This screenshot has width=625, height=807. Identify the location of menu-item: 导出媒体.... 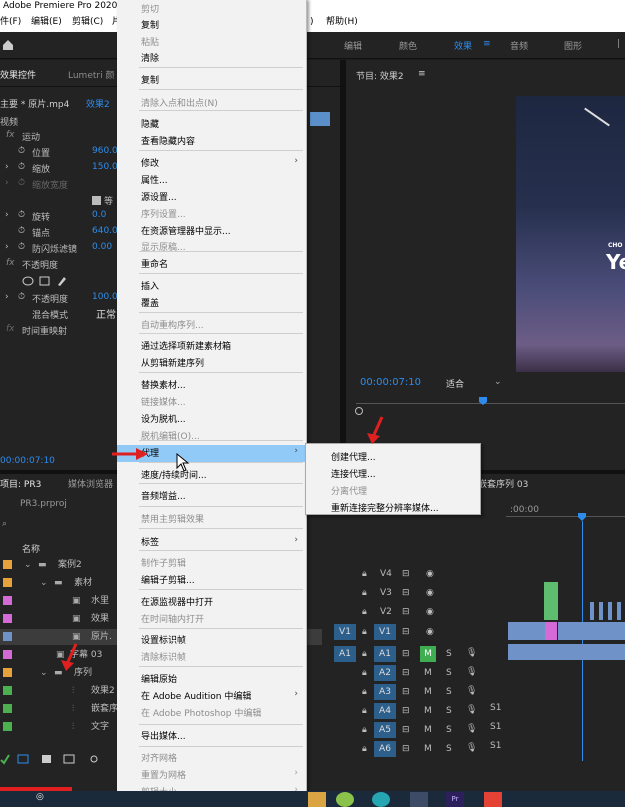
(163, 735).